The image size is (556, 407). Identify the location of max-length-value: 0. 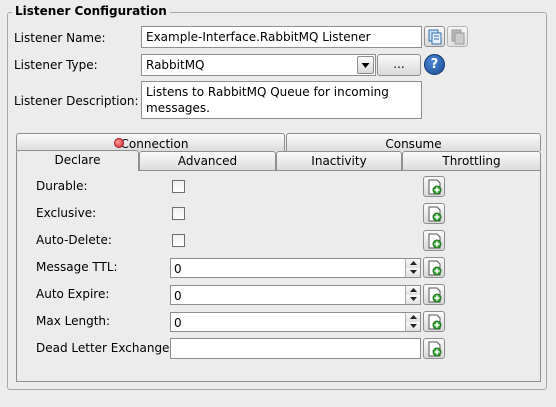
(178, 323).